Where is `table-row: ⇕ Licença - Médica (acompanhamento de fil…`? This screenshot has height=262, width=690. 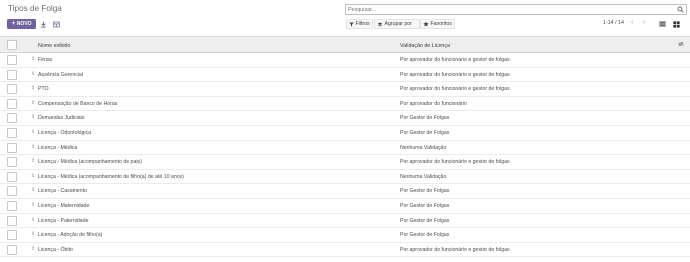 table-row: ⇕ Licença - Médica (acompanhamento de fil… is located at coordinates (345, 177).